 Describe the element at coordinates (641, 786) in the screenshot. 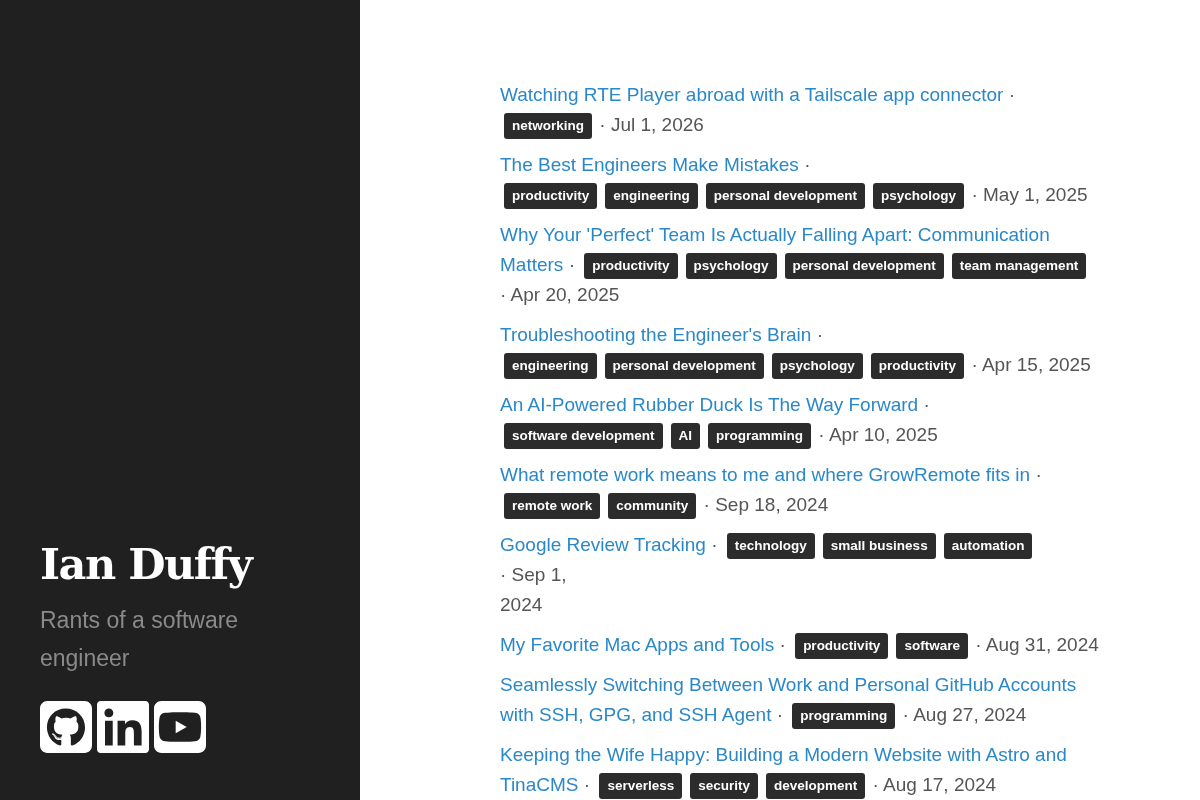

I see `tag-chip: serverless` at that location.